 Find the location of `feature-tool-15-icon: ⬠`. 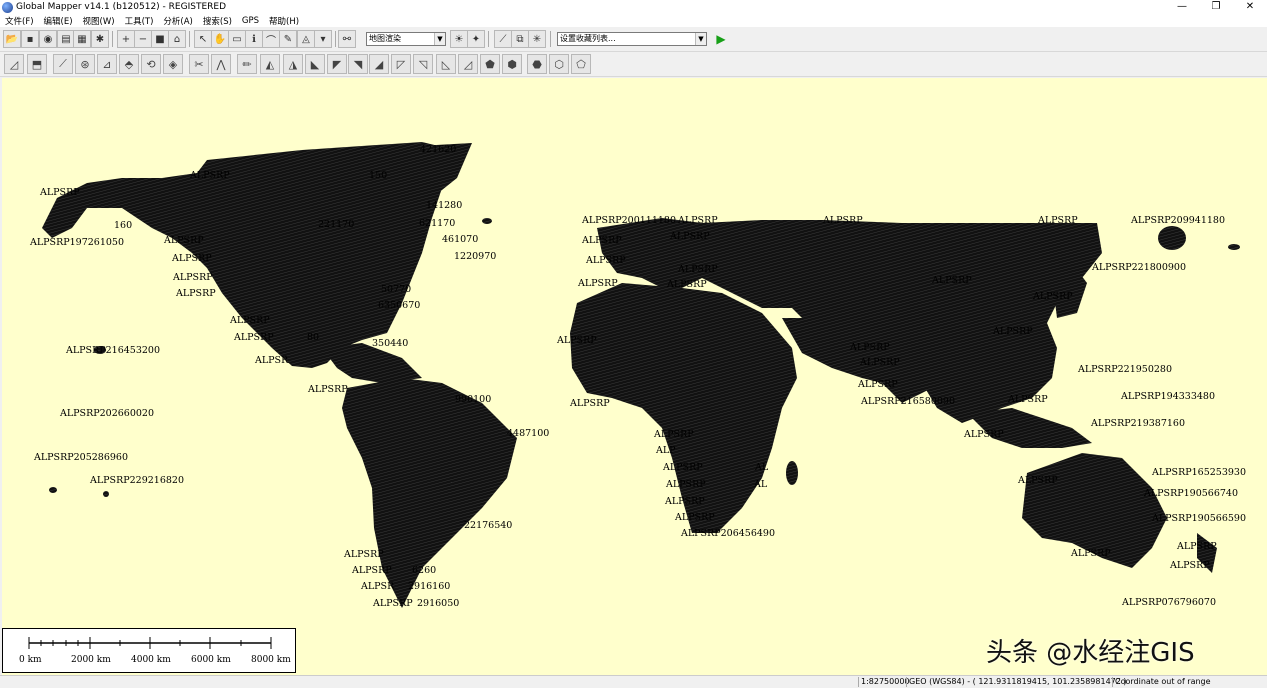

feature-tool-15-icon: ⬠ is located at coordinates (581, 64).